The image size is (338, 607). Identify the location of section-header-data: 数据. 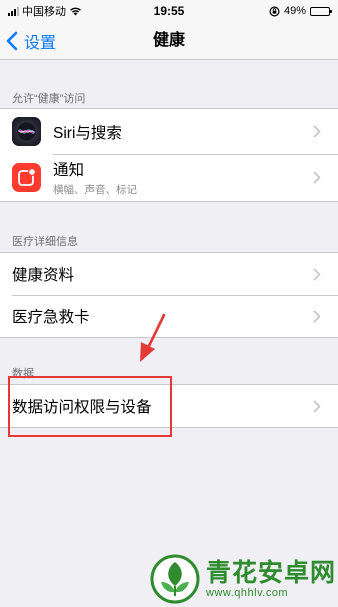
(23, 374).